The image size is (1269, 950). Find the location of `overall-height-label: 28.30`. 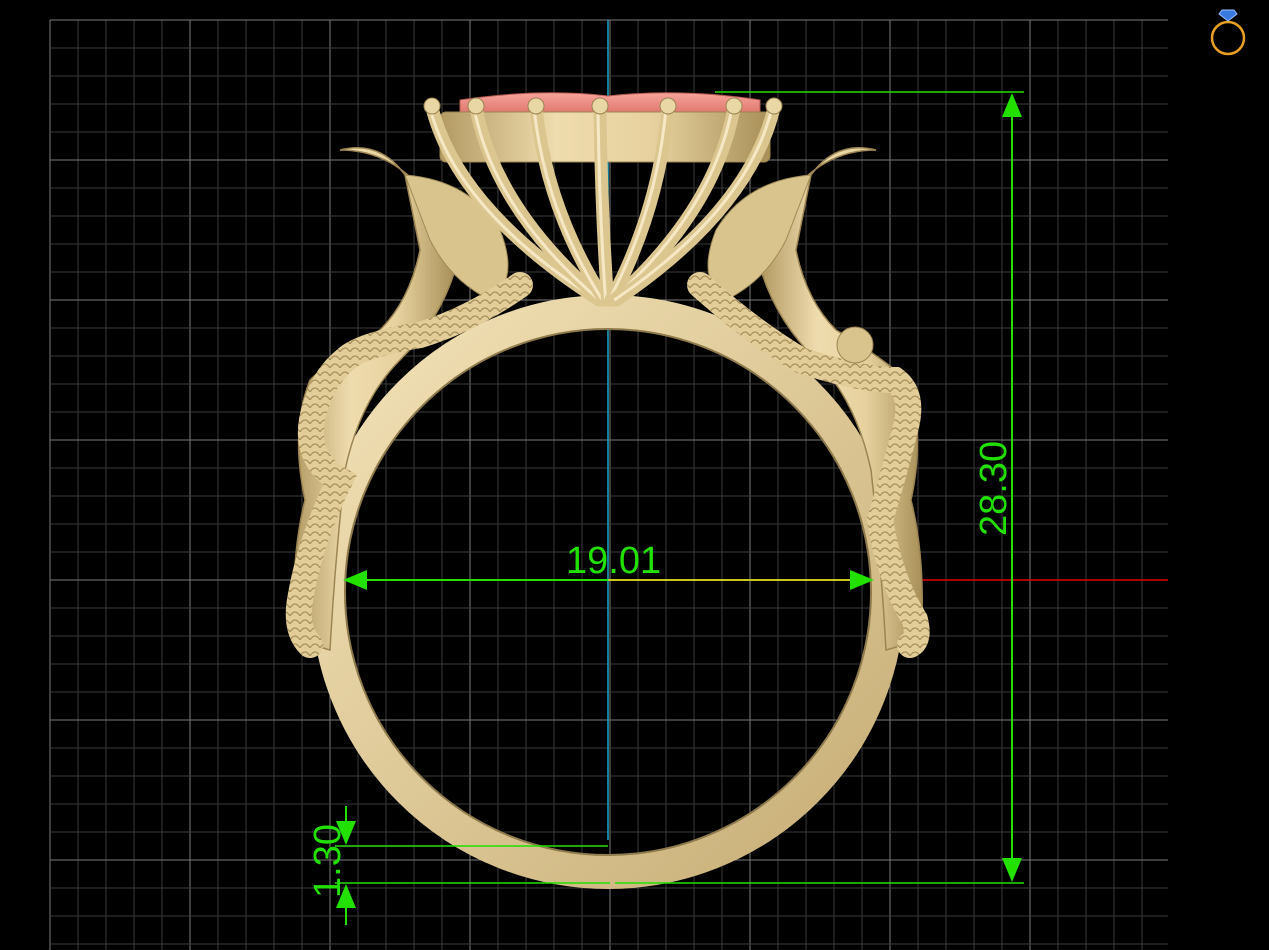

overall-height-label: 28.30 is located at coordinates (994, 488).